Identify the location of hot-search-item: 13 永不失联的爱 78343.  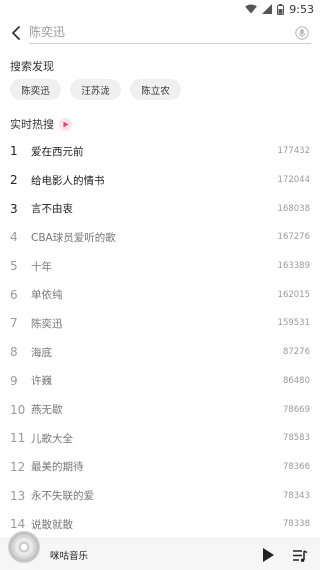
(160, 495).